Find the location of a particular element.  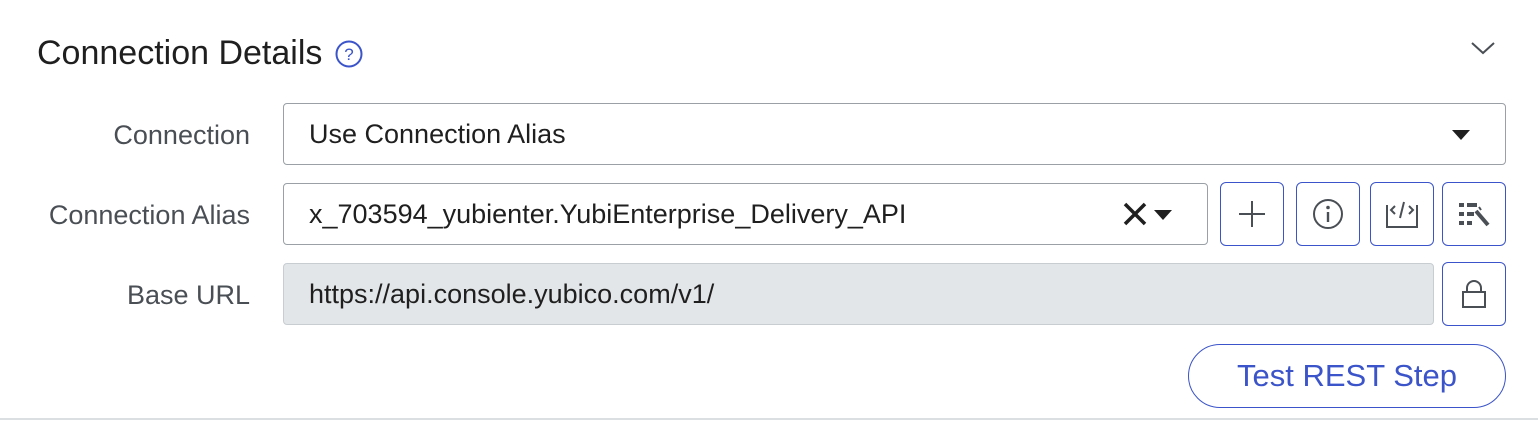

connection-select-value: Use Connection Alias is located at coordinates (437, 133).